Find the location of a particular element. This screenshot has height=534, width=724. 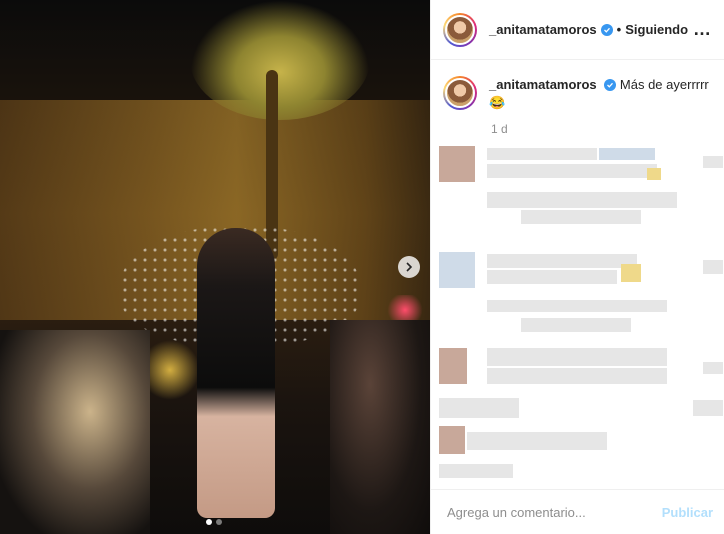

chevron-right-icon is located at coordinates (409, 267).